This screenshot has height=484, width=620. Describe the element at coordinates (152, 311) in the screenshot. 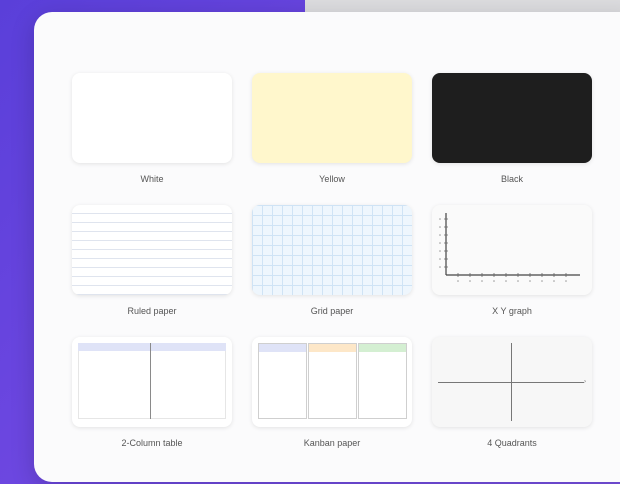

I see `template-label: Ruled paper` at that location.